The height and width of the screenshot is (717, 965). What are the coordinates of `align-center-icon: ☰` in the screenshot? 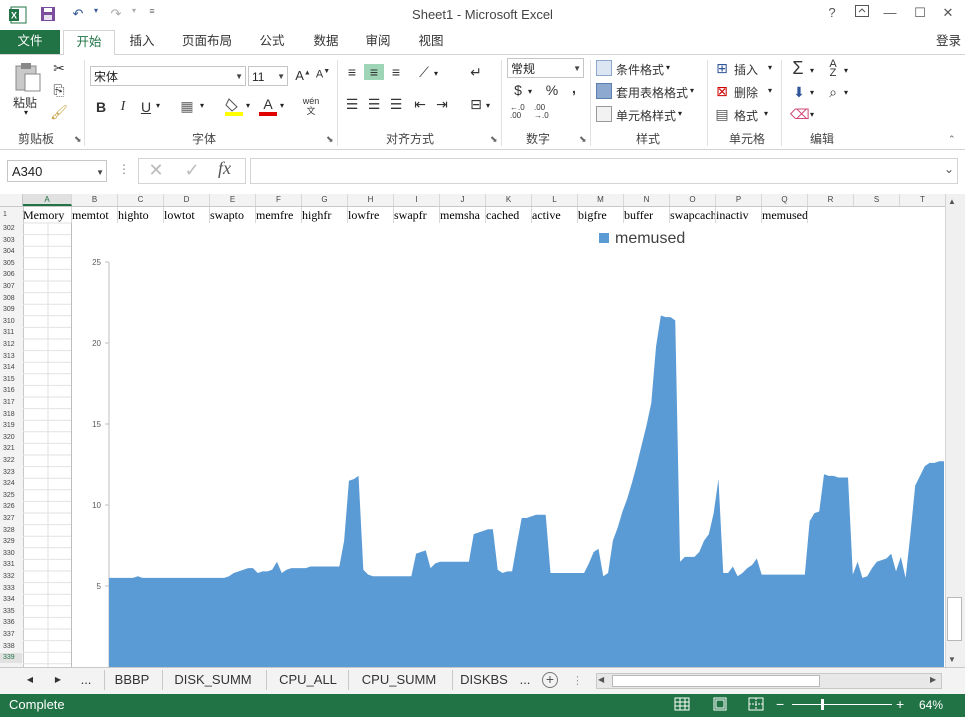 It's located at (374, 104).